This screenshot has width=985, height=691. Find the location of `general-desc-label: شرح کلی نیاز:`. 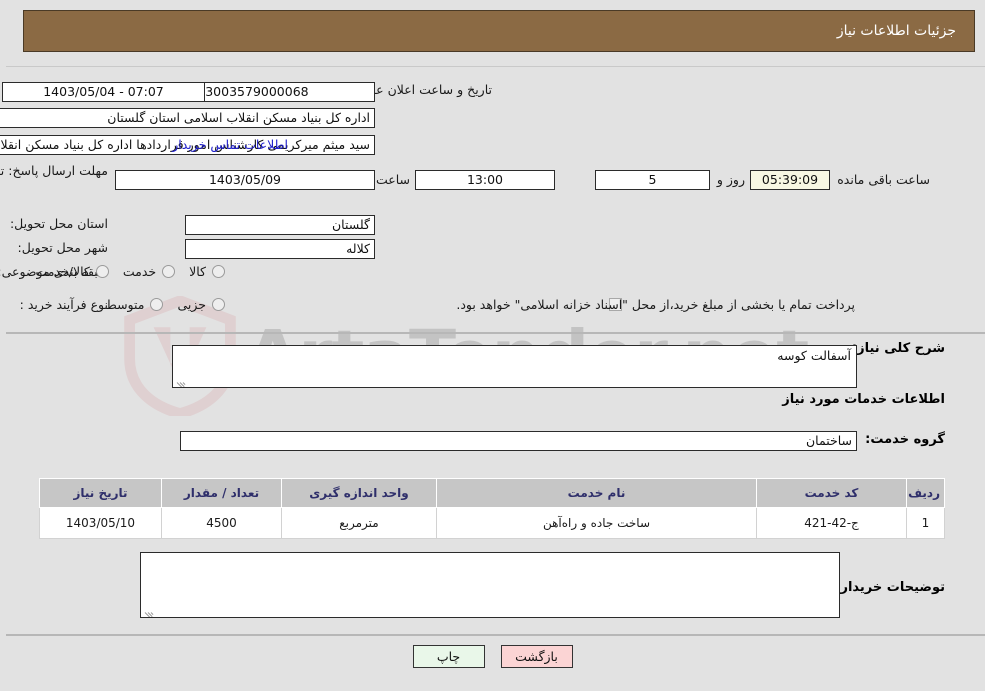

general-desc-label: شرح کلی نیاز: is located at coordinates (898, 348).